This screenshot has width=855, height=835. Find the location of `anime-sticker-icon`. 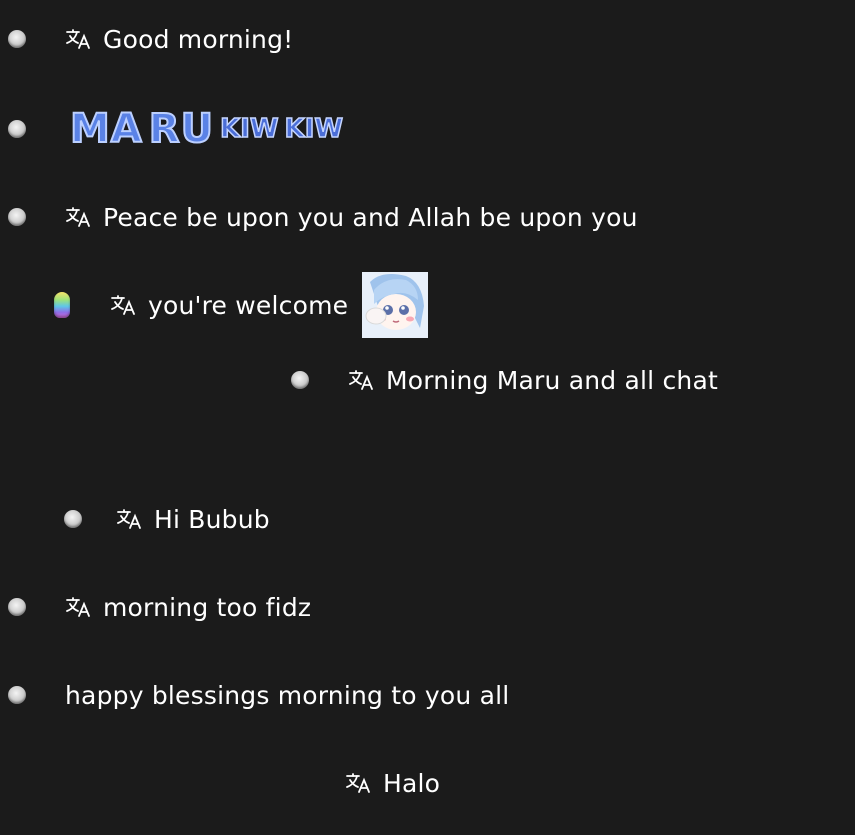

anime-sticker-icon is located at coordinates (395, 305).